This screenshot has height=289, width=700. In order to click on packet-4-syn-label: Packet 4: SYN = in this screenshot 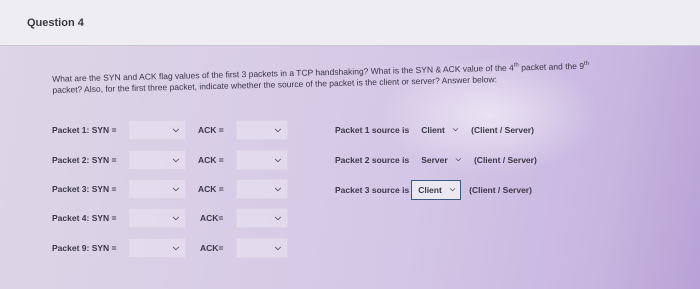, I will do `click(84, 218)`.